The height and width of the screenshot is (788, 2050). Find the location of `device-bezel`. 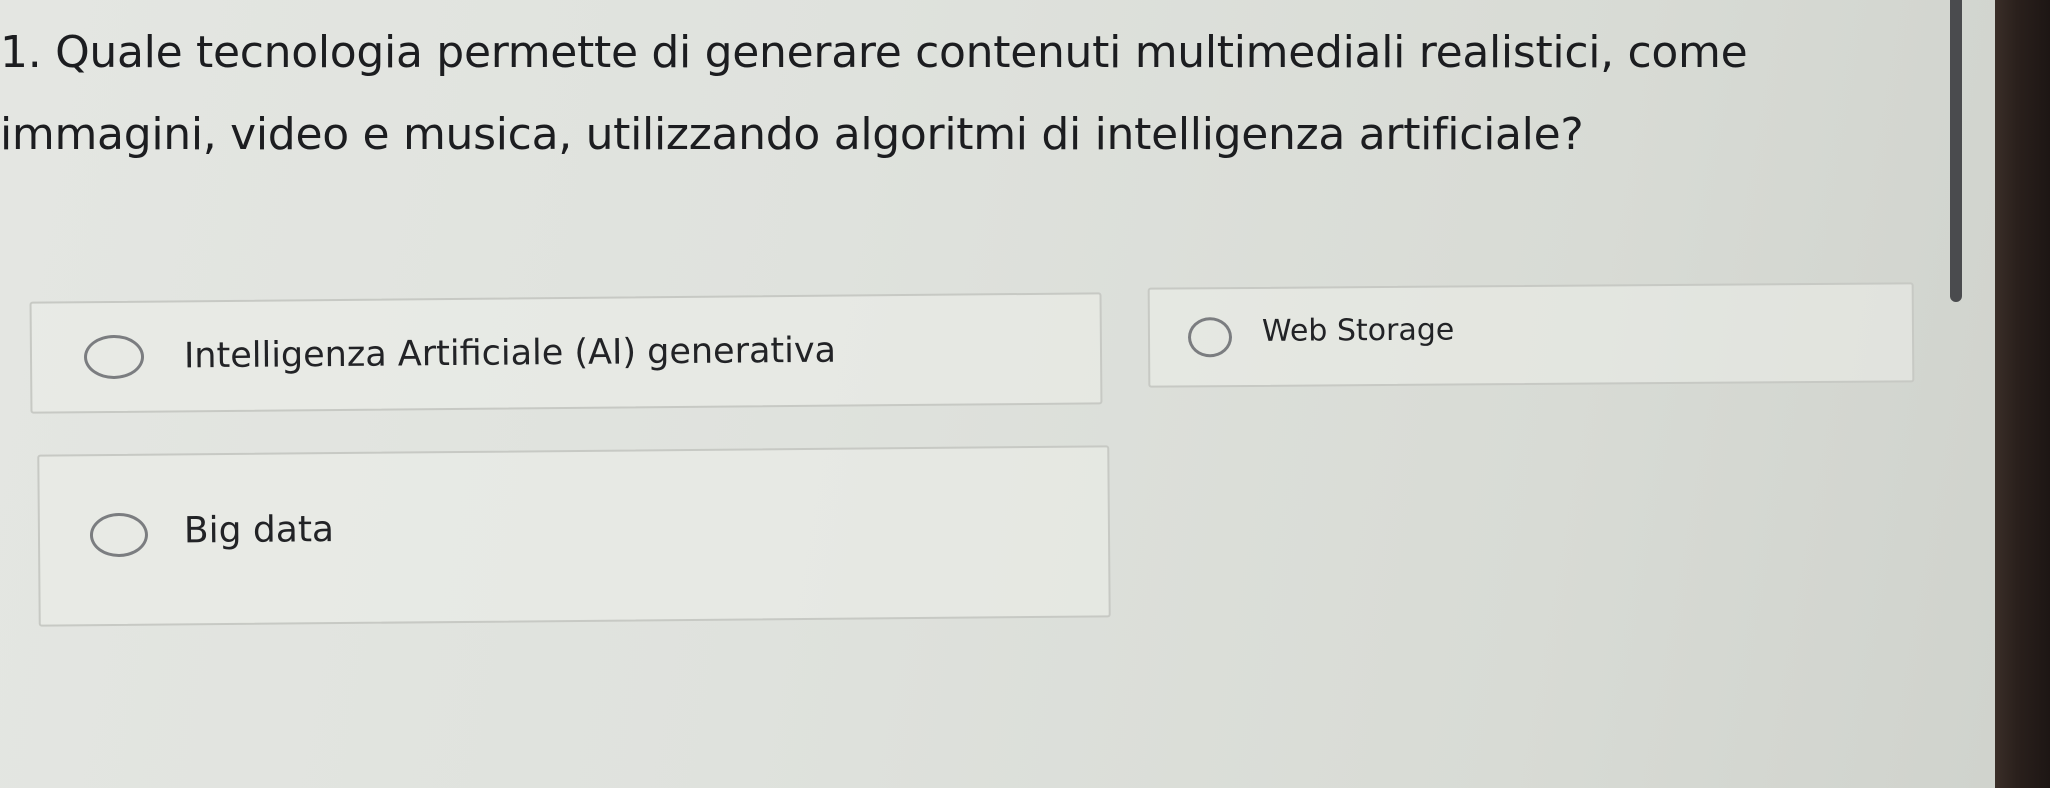

device-bezel is located at coordinates (2022, 394).